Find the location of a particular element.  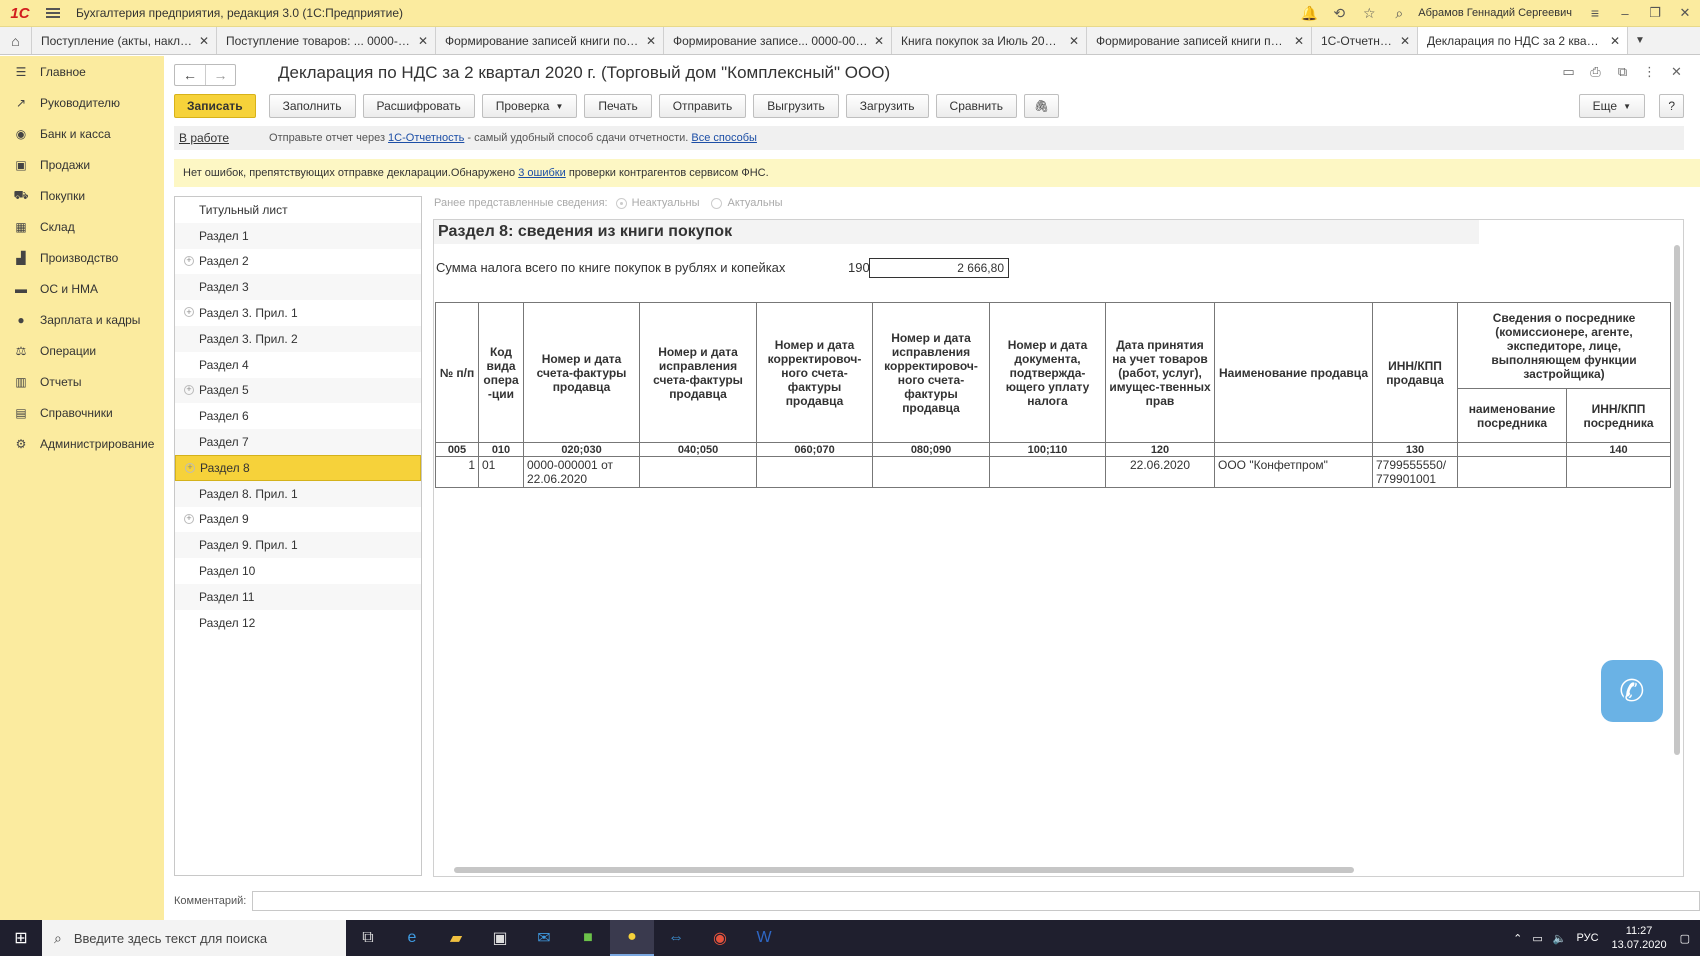

tree-item-section-8: + Раздел 8 is located at coordinates (298, 467).